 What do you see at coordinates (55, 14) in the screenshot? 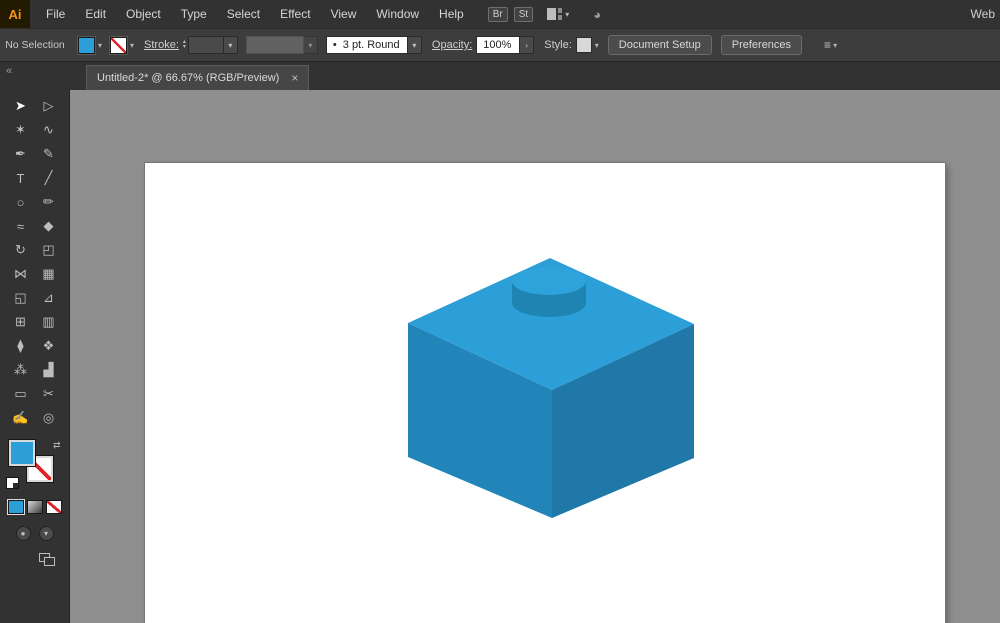
I see `menu-file: File` at bounding box center [55, 14].